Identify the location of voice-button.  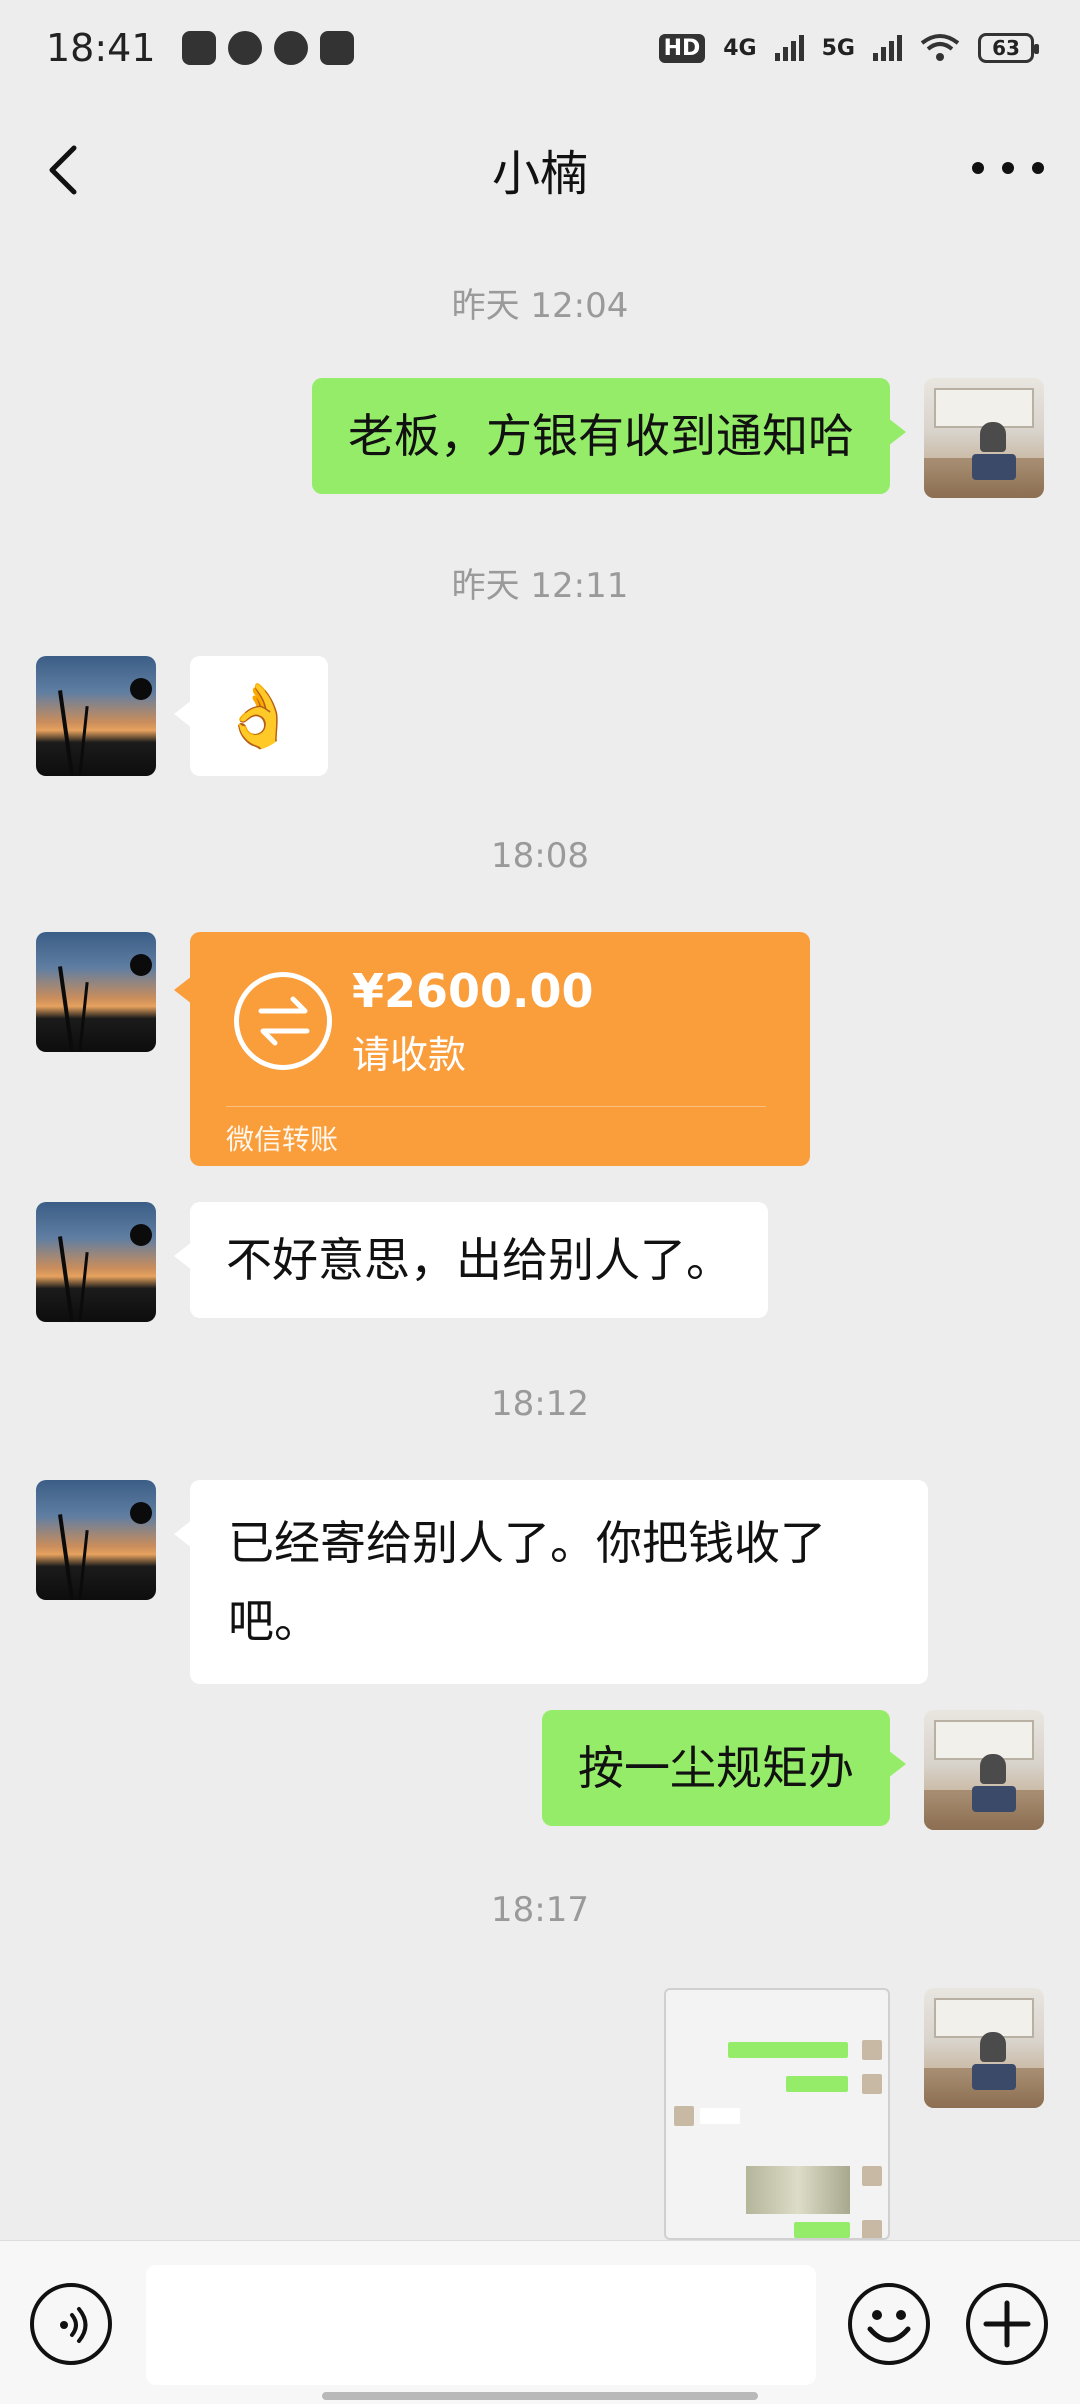
(71, 2324).